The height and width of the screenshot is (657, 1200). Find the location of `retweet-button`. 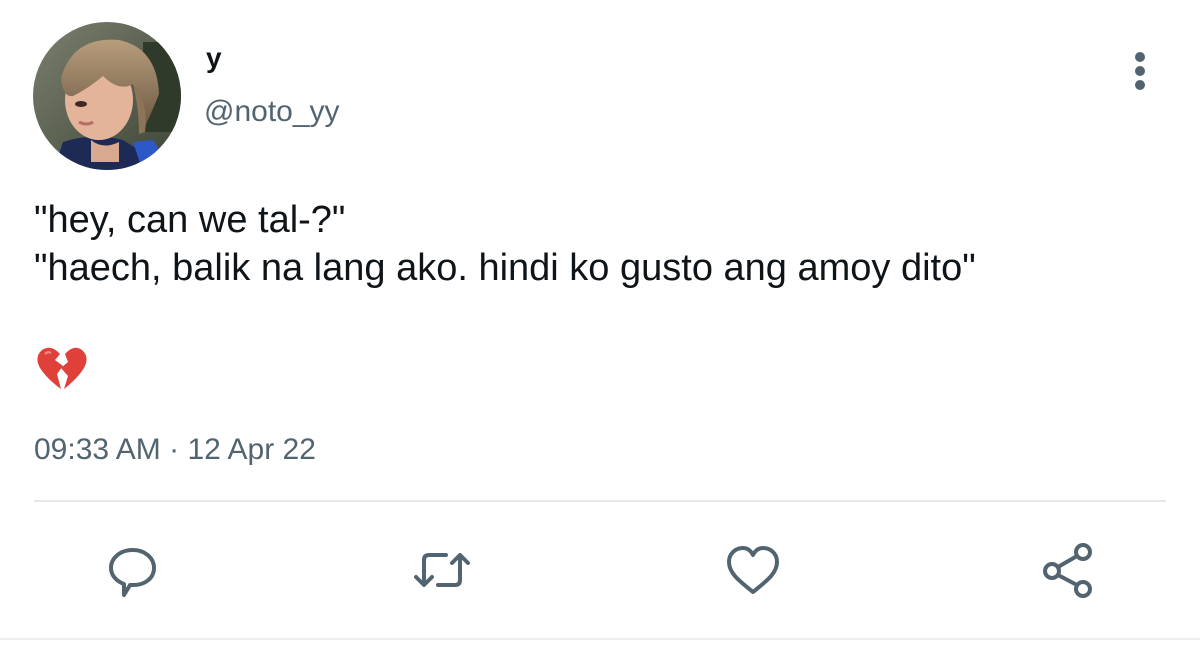

retweet-button is located at coordinates (442, 570).